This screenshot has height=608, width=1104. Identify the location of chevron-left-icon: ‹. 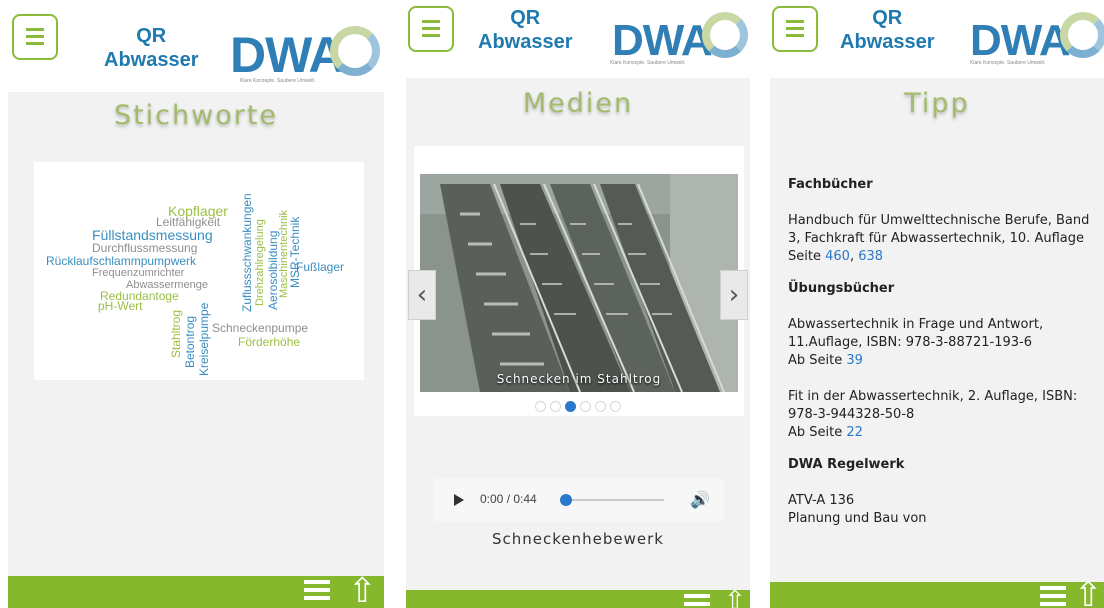
(422, 295).